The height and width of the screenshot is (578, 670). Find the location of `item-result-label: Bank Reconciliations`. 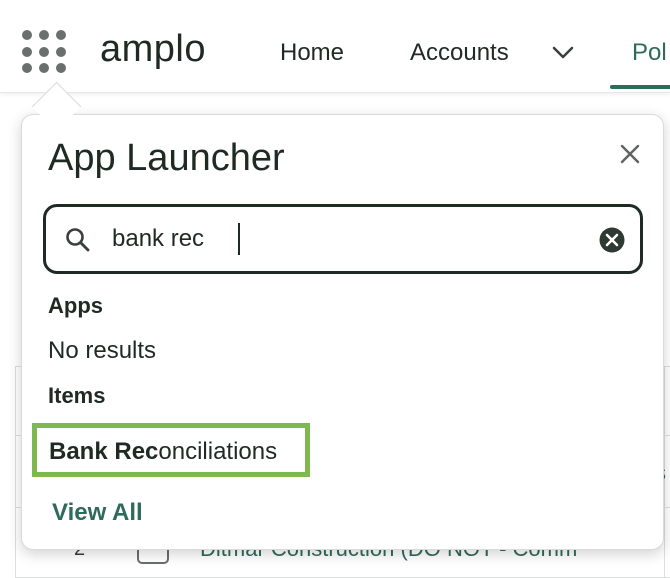

item-result-label: Bank Reconciliations is located at coordinates (163, 452).